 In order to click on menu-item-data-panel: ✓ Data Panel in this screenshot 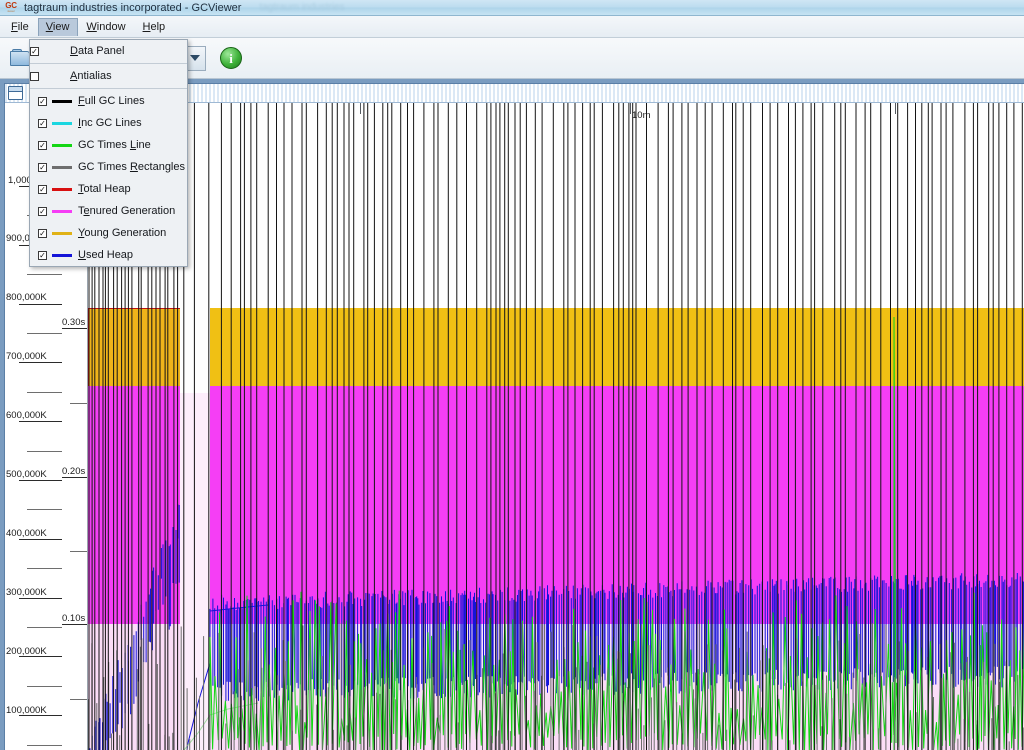, I will do `click(108, 51)`.